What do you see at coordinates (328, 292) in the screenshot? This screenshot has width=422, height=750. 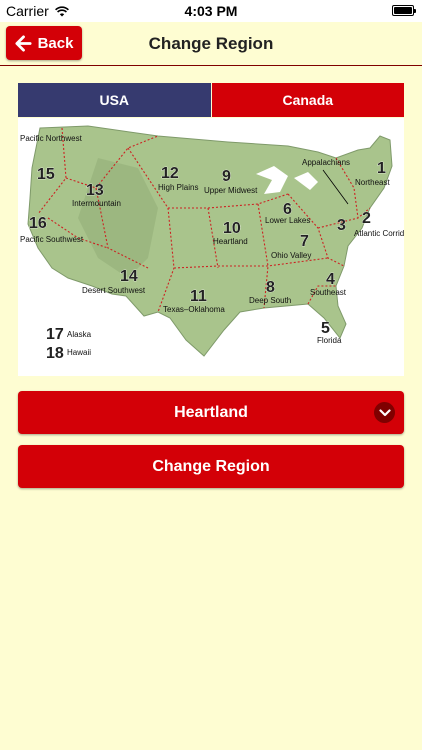 I see `region-name: Southeast` at bounding box center [328, 292].